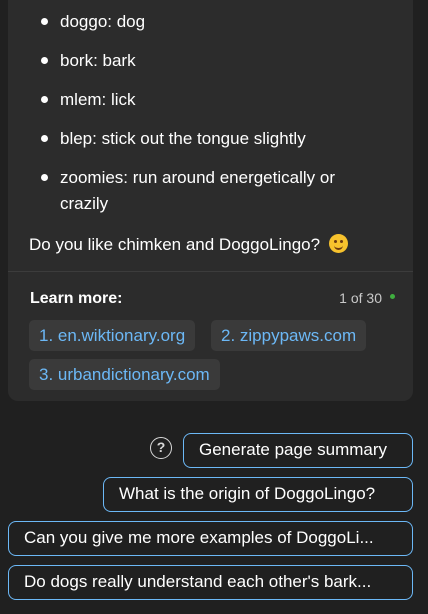 The image size is (428, 614). What do you see at coordinates (220, 100) in the screenshot?
I see `list-item: mlem: lick` at bounding box center [220, 100].